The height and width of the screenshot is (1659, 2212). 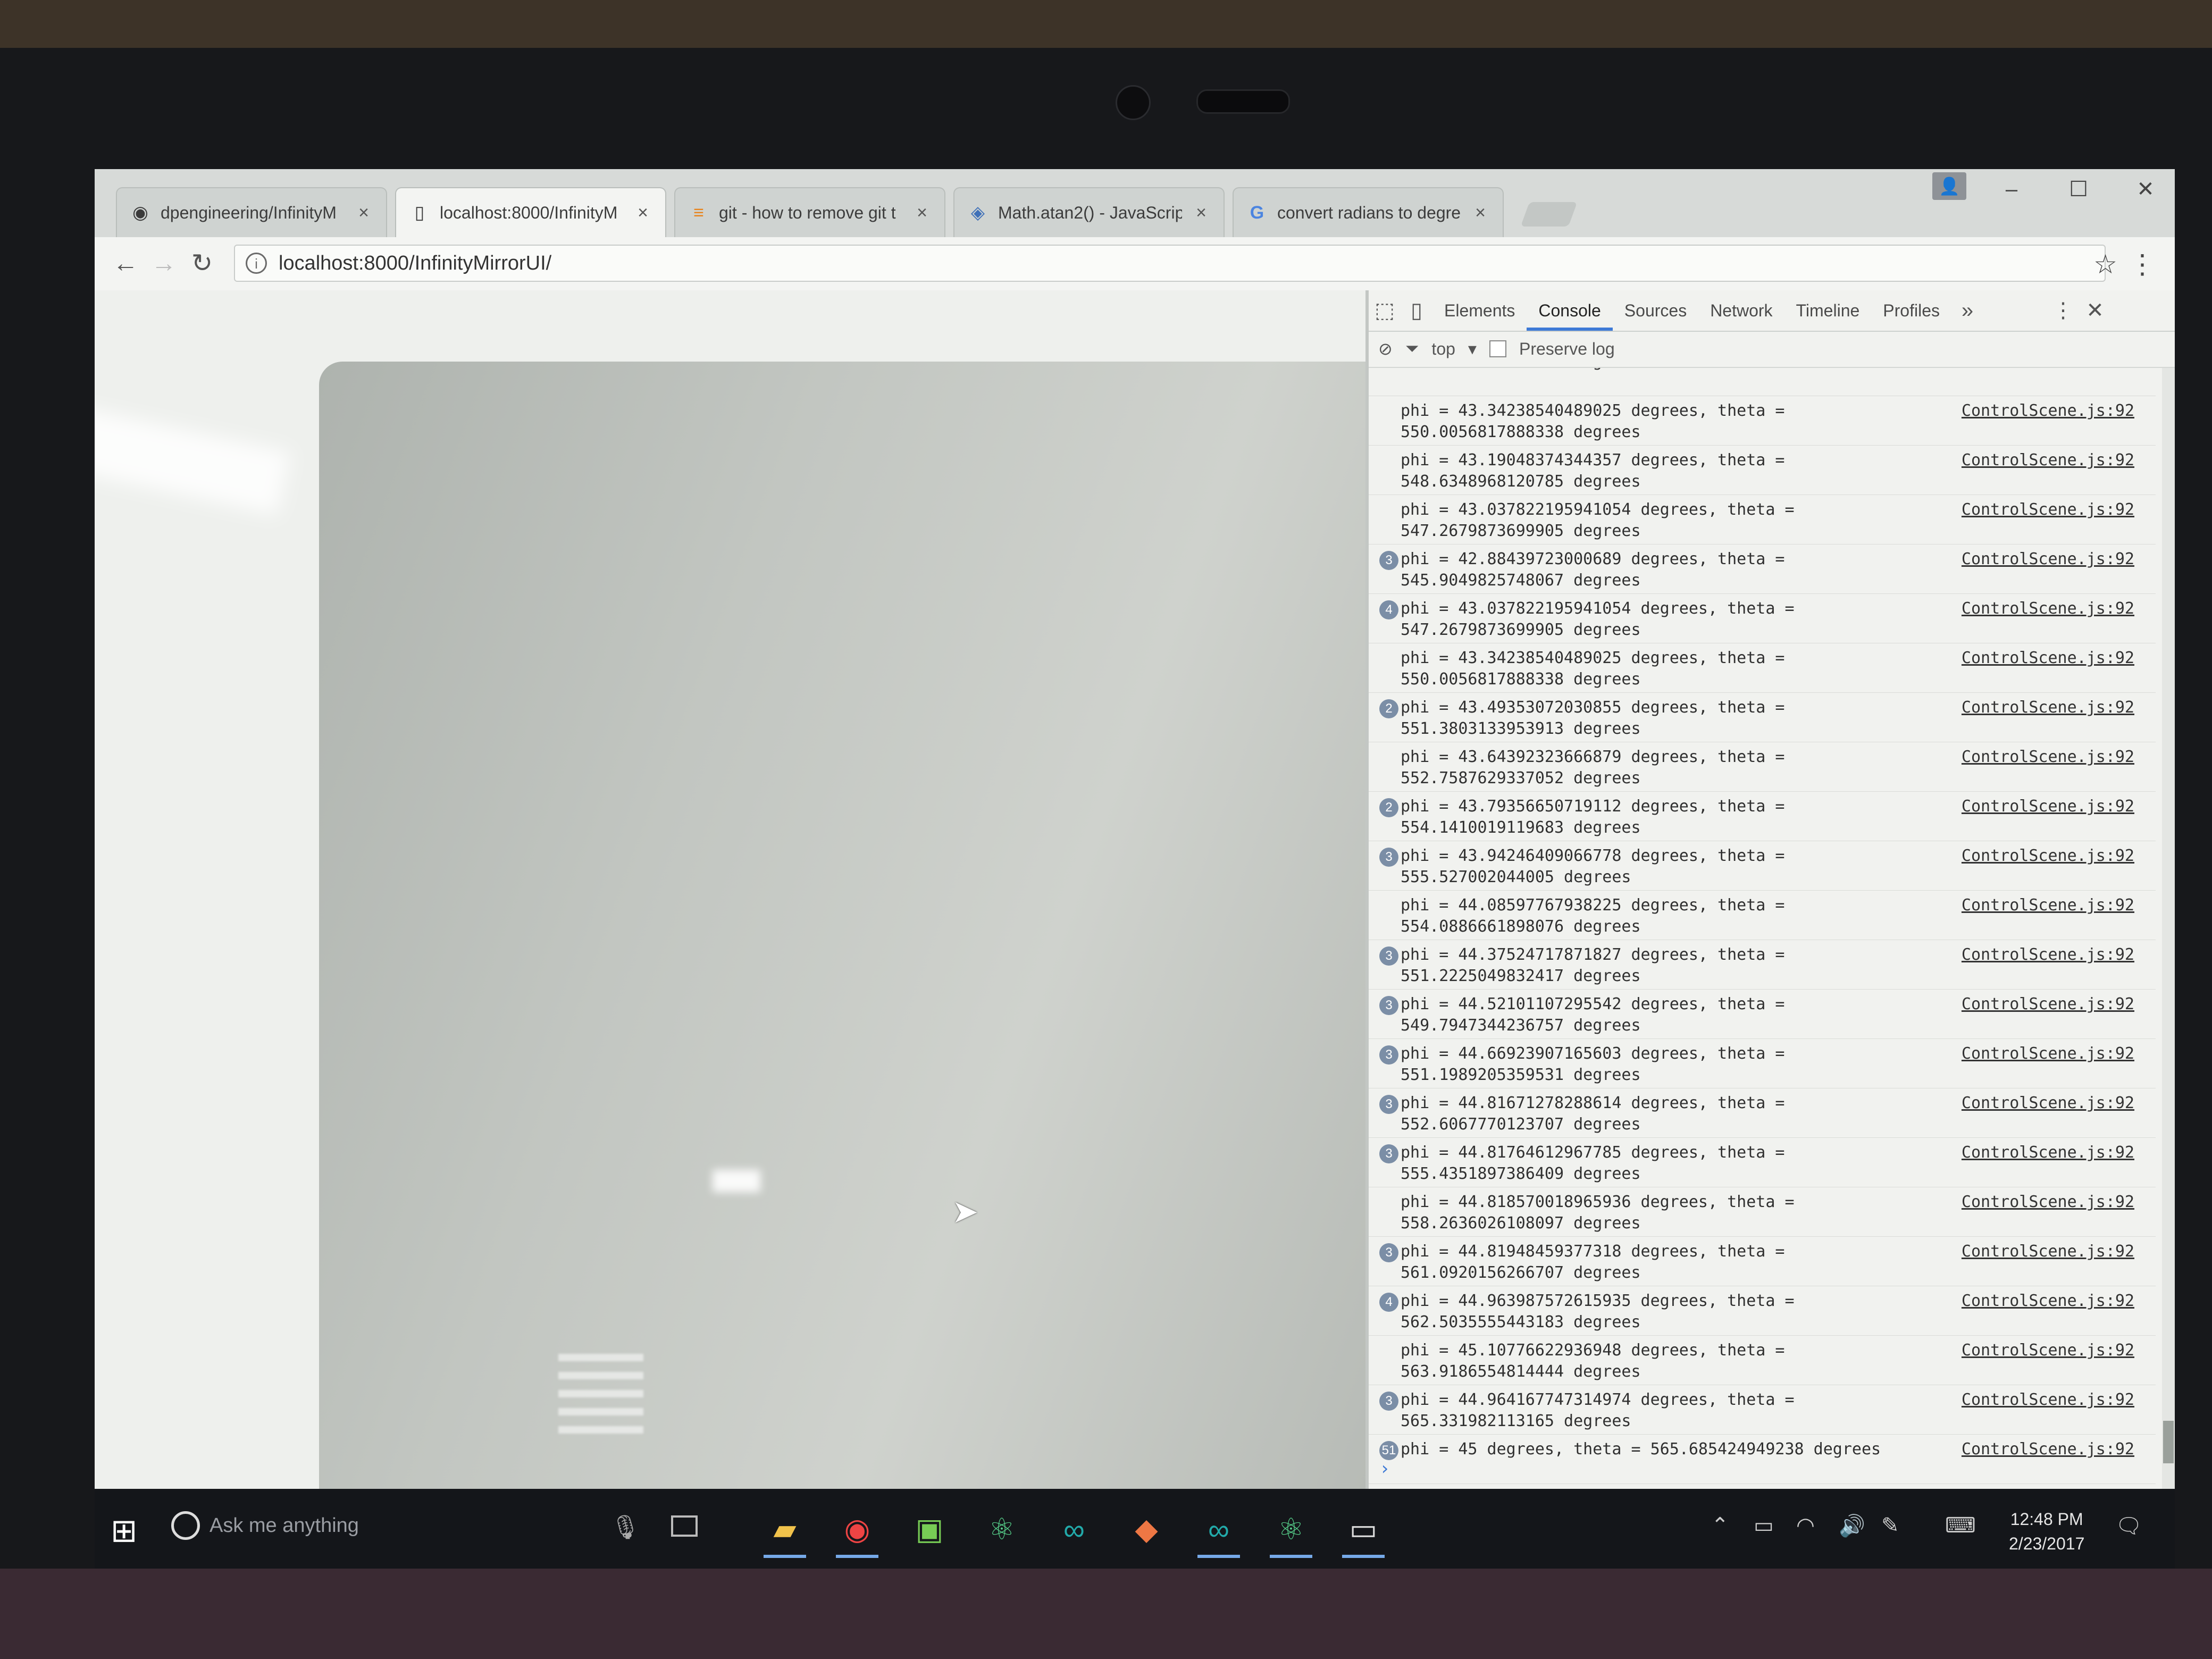 What do you see at coordinates (1412, 349) in the screenshot?
I see `filter-icon: ⏷` at bounding box center [1412, 349].